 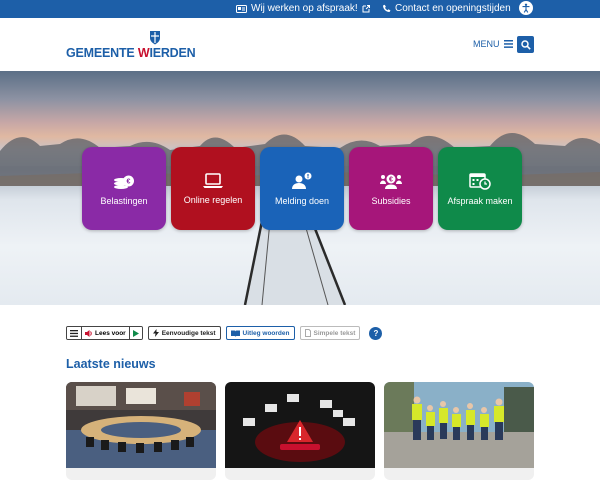 What do you see at coordinates (480, 181) in the screenshot?
I see `calendar-clock-icon` at bounding box center [480, 181].